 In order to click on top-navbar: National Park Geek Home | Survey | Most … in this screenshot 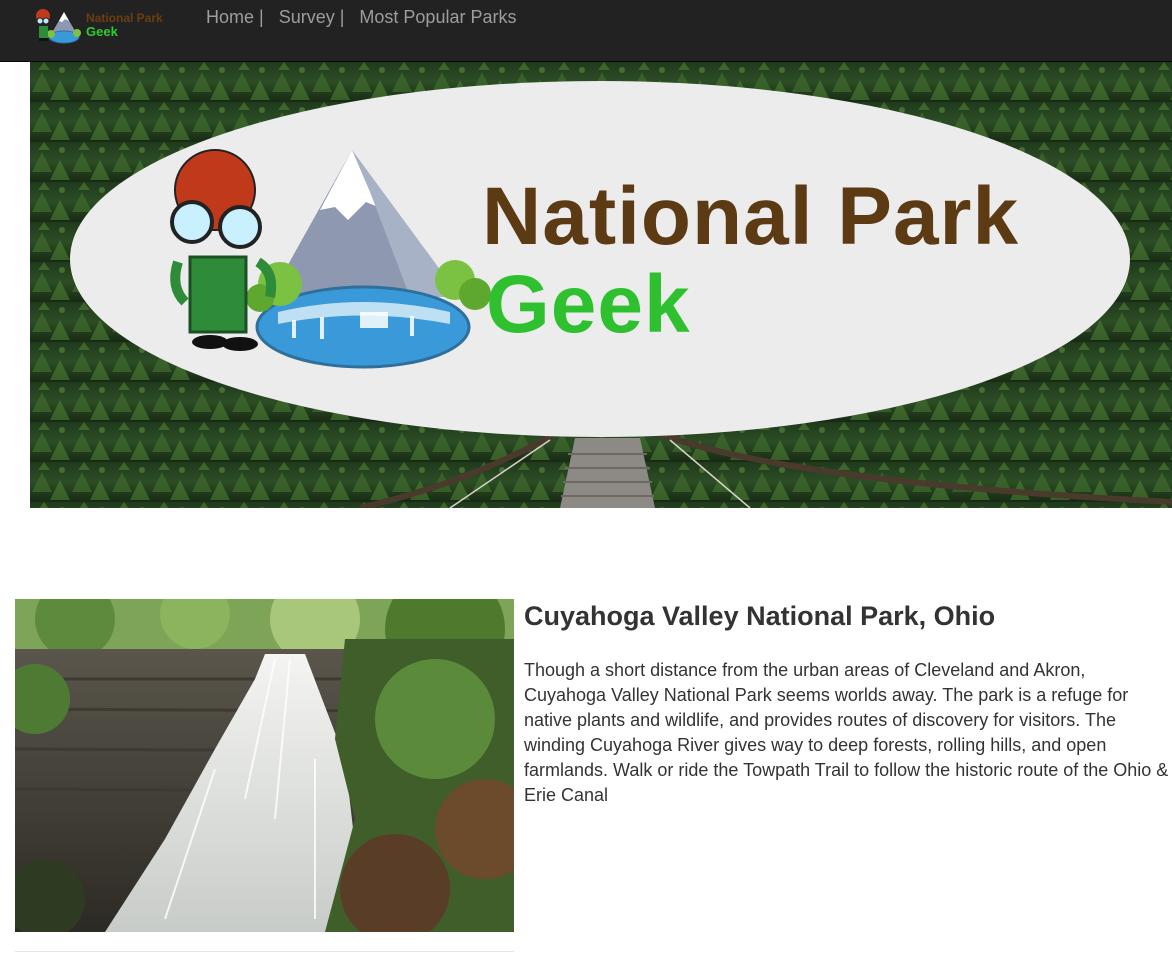, I will do `click(586, 31)`.